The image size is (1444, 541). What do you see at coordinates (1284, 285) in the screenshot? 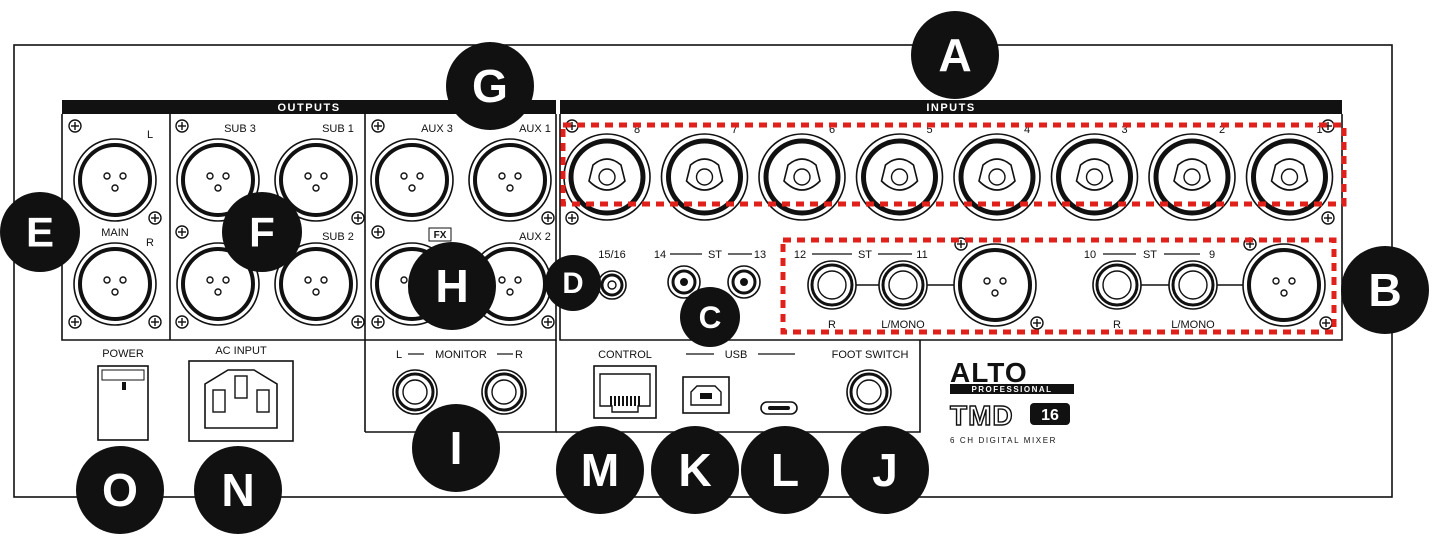
I see `st910-xlr-input` at bounding box center [1284, 285].